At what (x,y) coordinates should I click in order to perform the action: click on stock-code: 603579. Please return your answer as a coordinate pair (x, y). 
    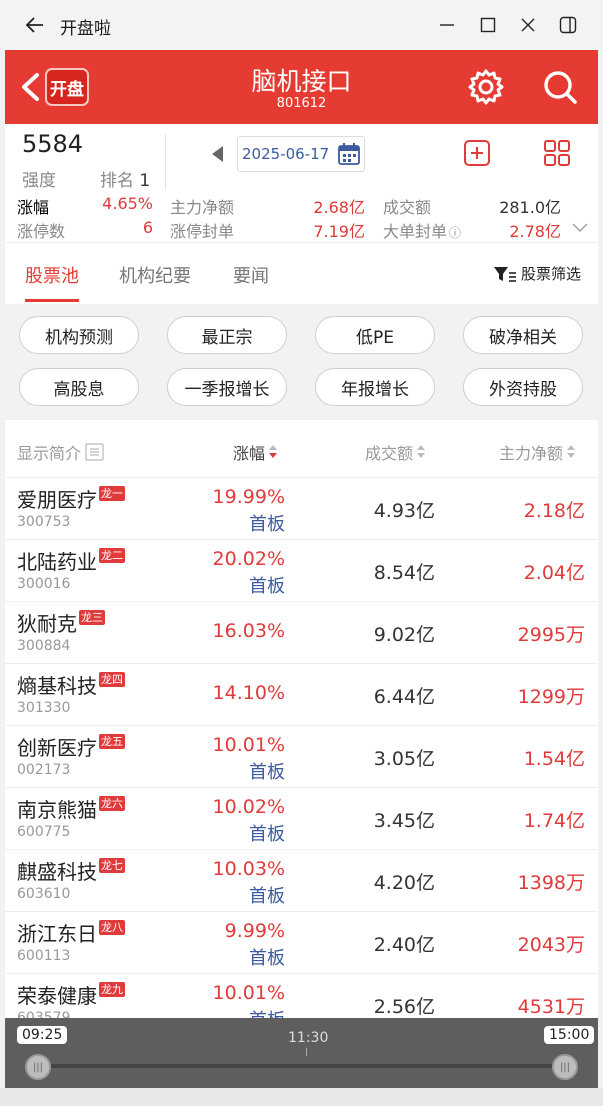
    Looking at the image, I should click on (44, 1014).